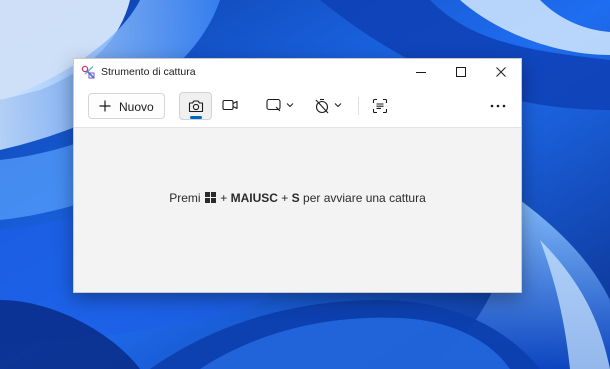 This screenshot has width=610, height=369. What do you see at coordinates (358, 106) in the screenshot?
I see `toolbar-divider` at bounding box center [358, 106].